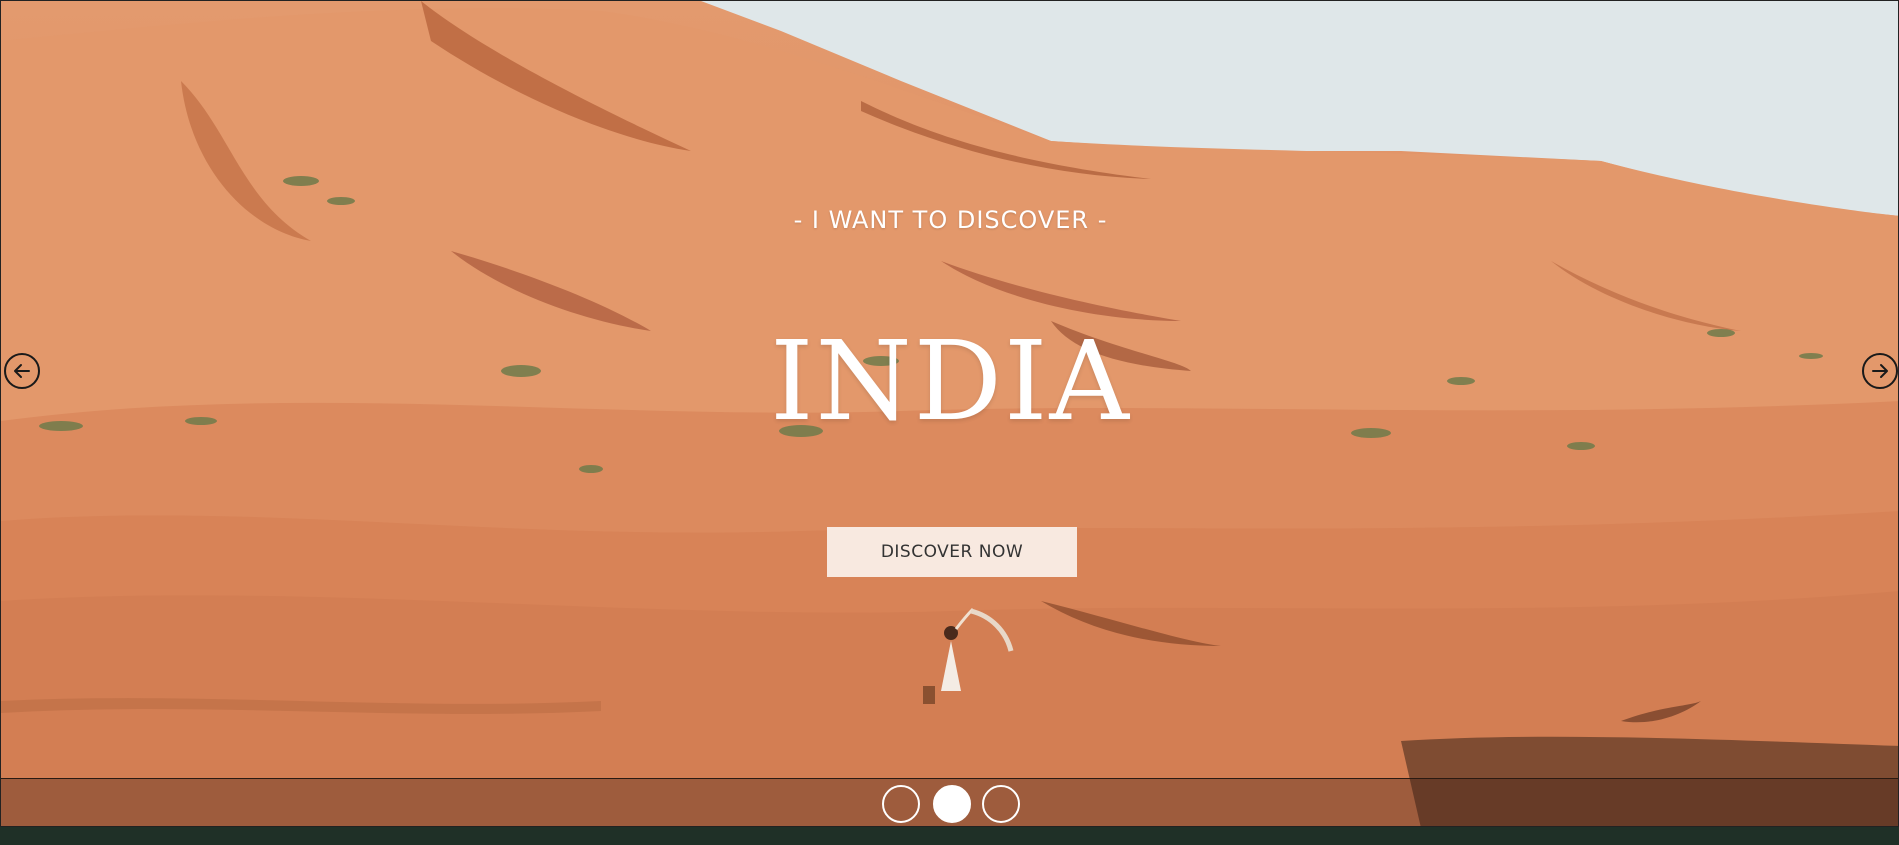  What do you see at coordinates (952, 552) in the screenshot?
I see `discover-now-button: DISCOVER NOW` at bounding box center [952, 552].